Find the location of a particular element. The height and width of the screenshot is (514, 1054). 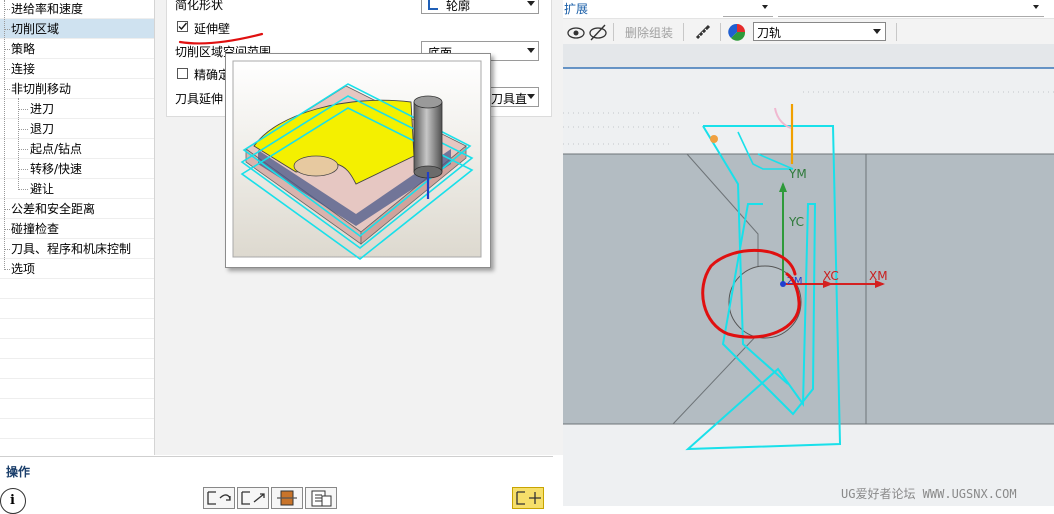

extend-mode-select is located at coordinates (748, 8).